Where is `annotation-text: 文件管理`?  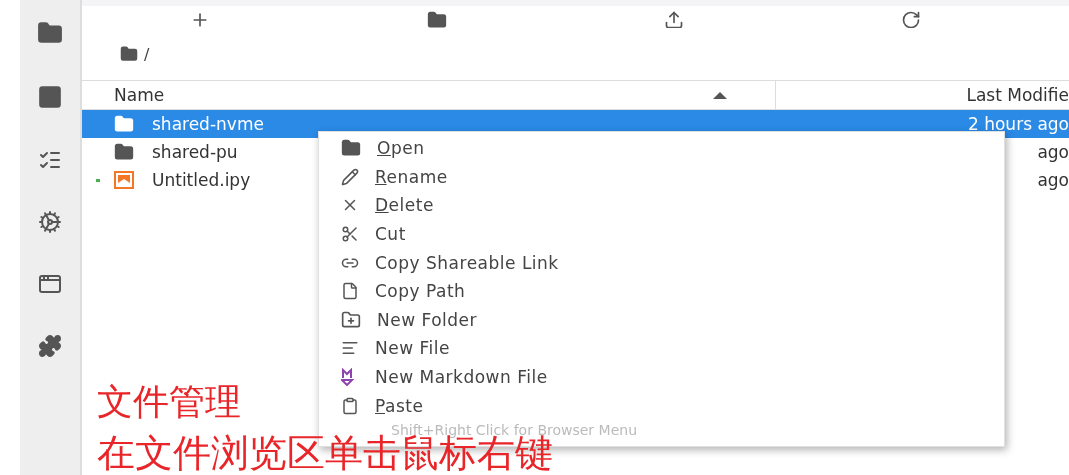
annotation-text: 文件管理 is located at coordinates (169, 402).